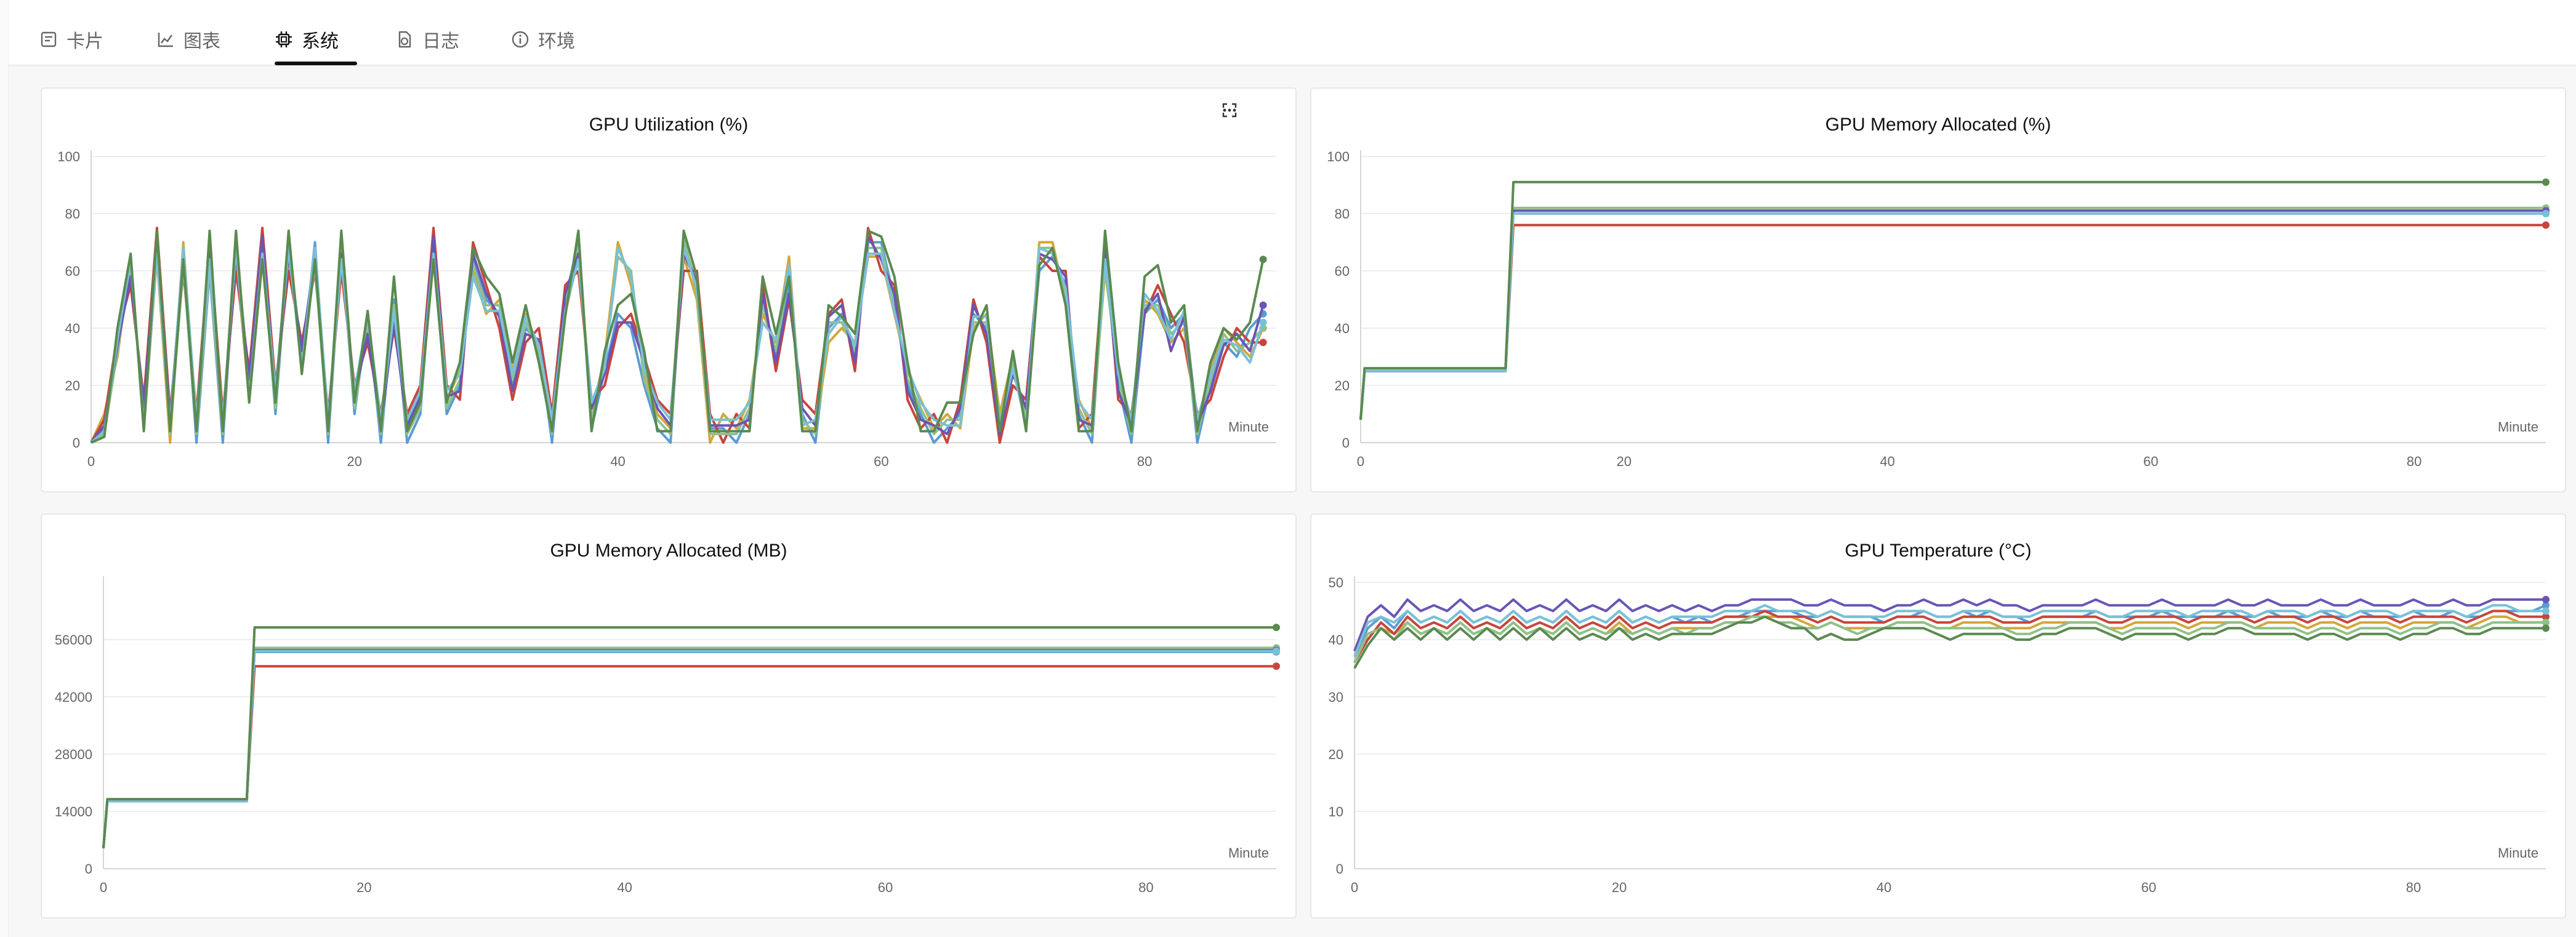 This screenshot has width=2576, height=937. What do you see at coordinates (1336, 582) in the screenshot?
I see `y-tick-label: 50` at bounding box center [1336, 582].